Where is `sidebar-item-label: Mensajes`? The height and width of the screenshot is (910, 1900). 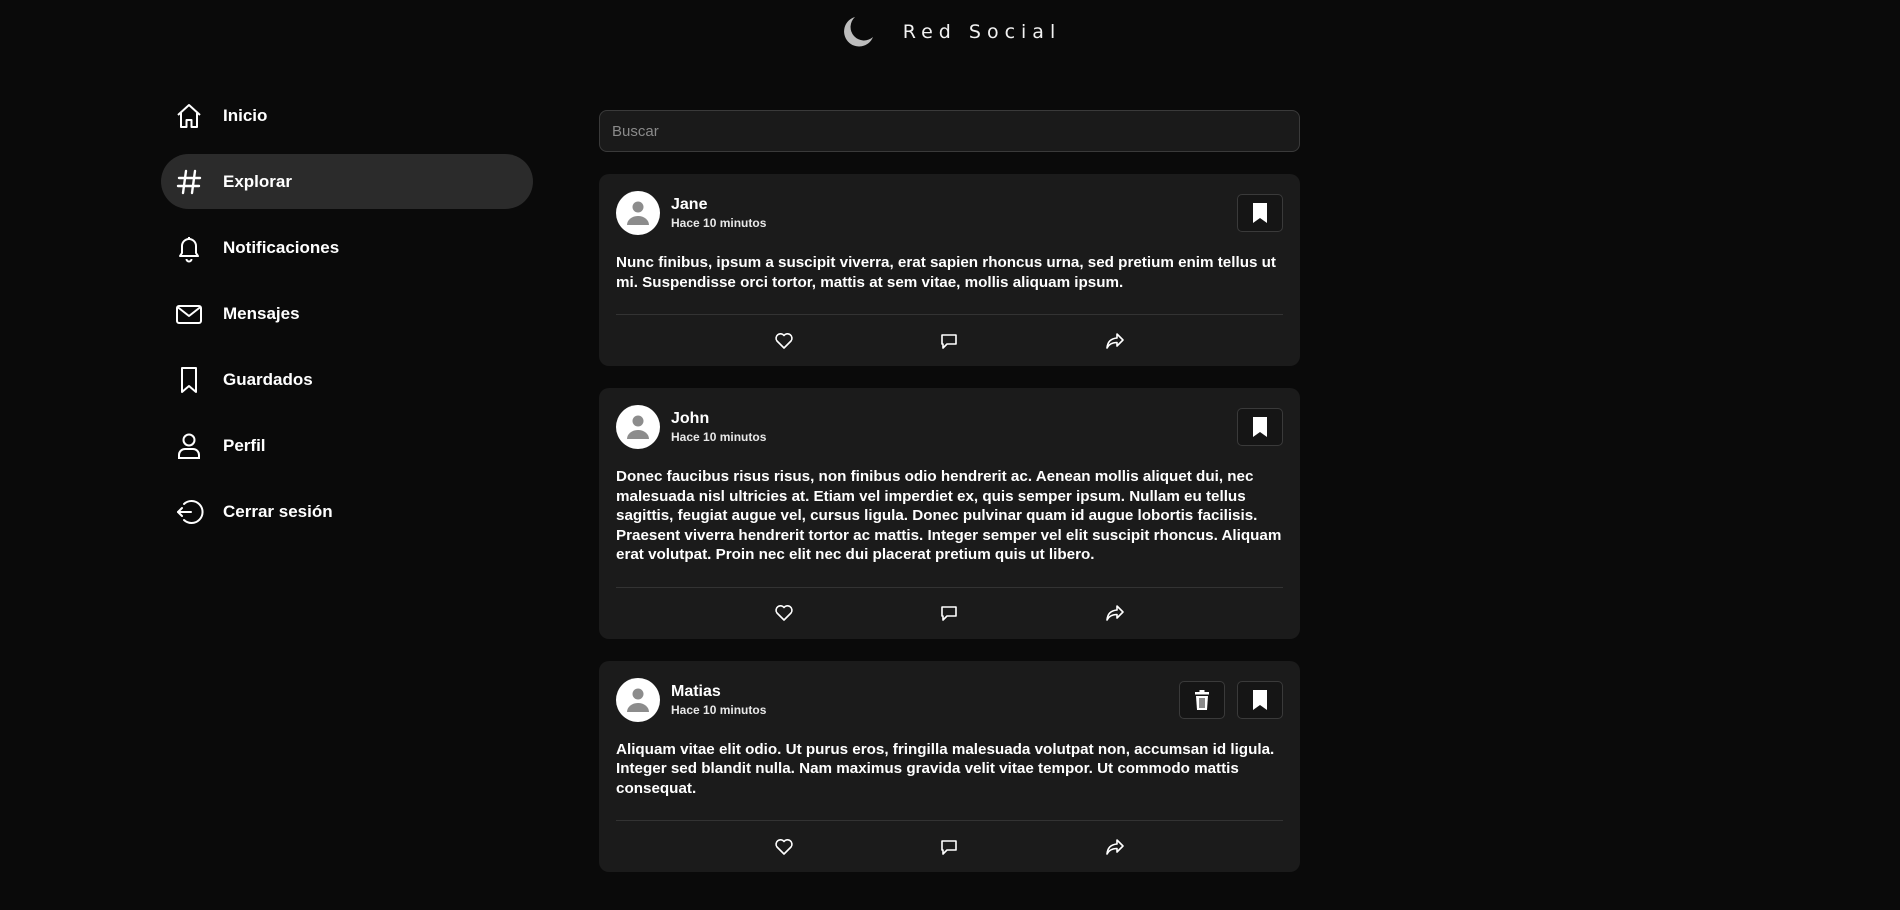
sidebar-item-label: Mensajes is located at coordinates (261, 313).